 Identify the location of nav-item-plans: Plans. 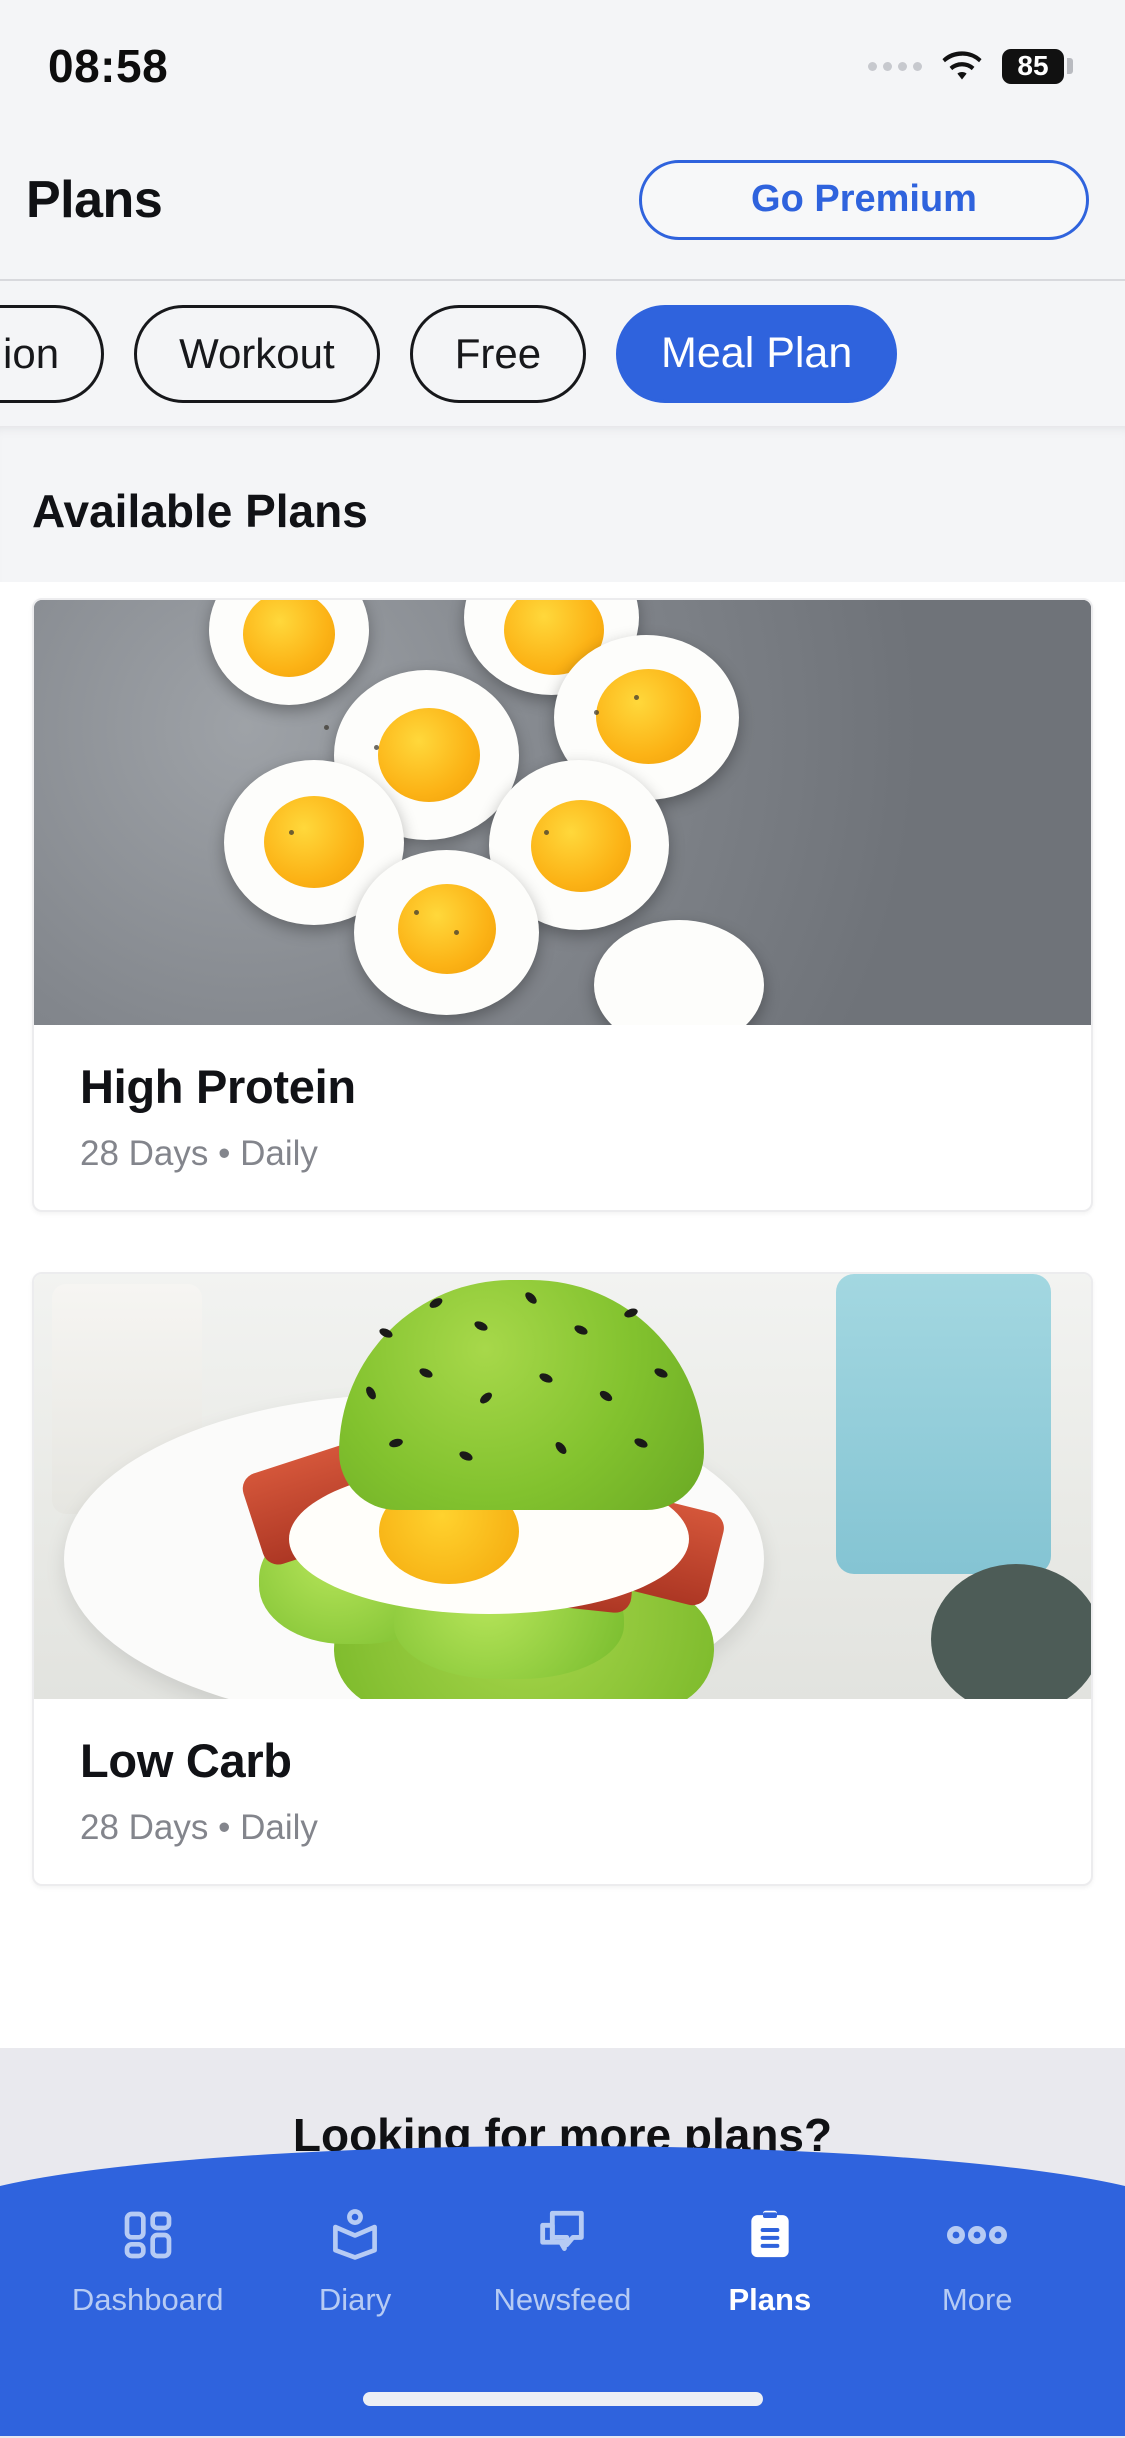
(770, 2261).